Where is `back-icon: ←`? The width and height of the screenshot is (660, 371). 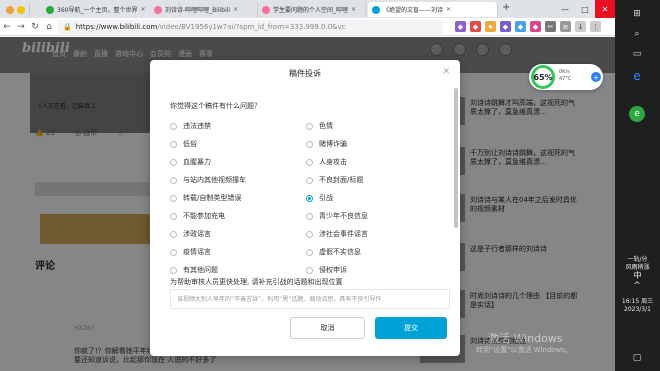 back-icon: ← is located at coordinates (7, 27).